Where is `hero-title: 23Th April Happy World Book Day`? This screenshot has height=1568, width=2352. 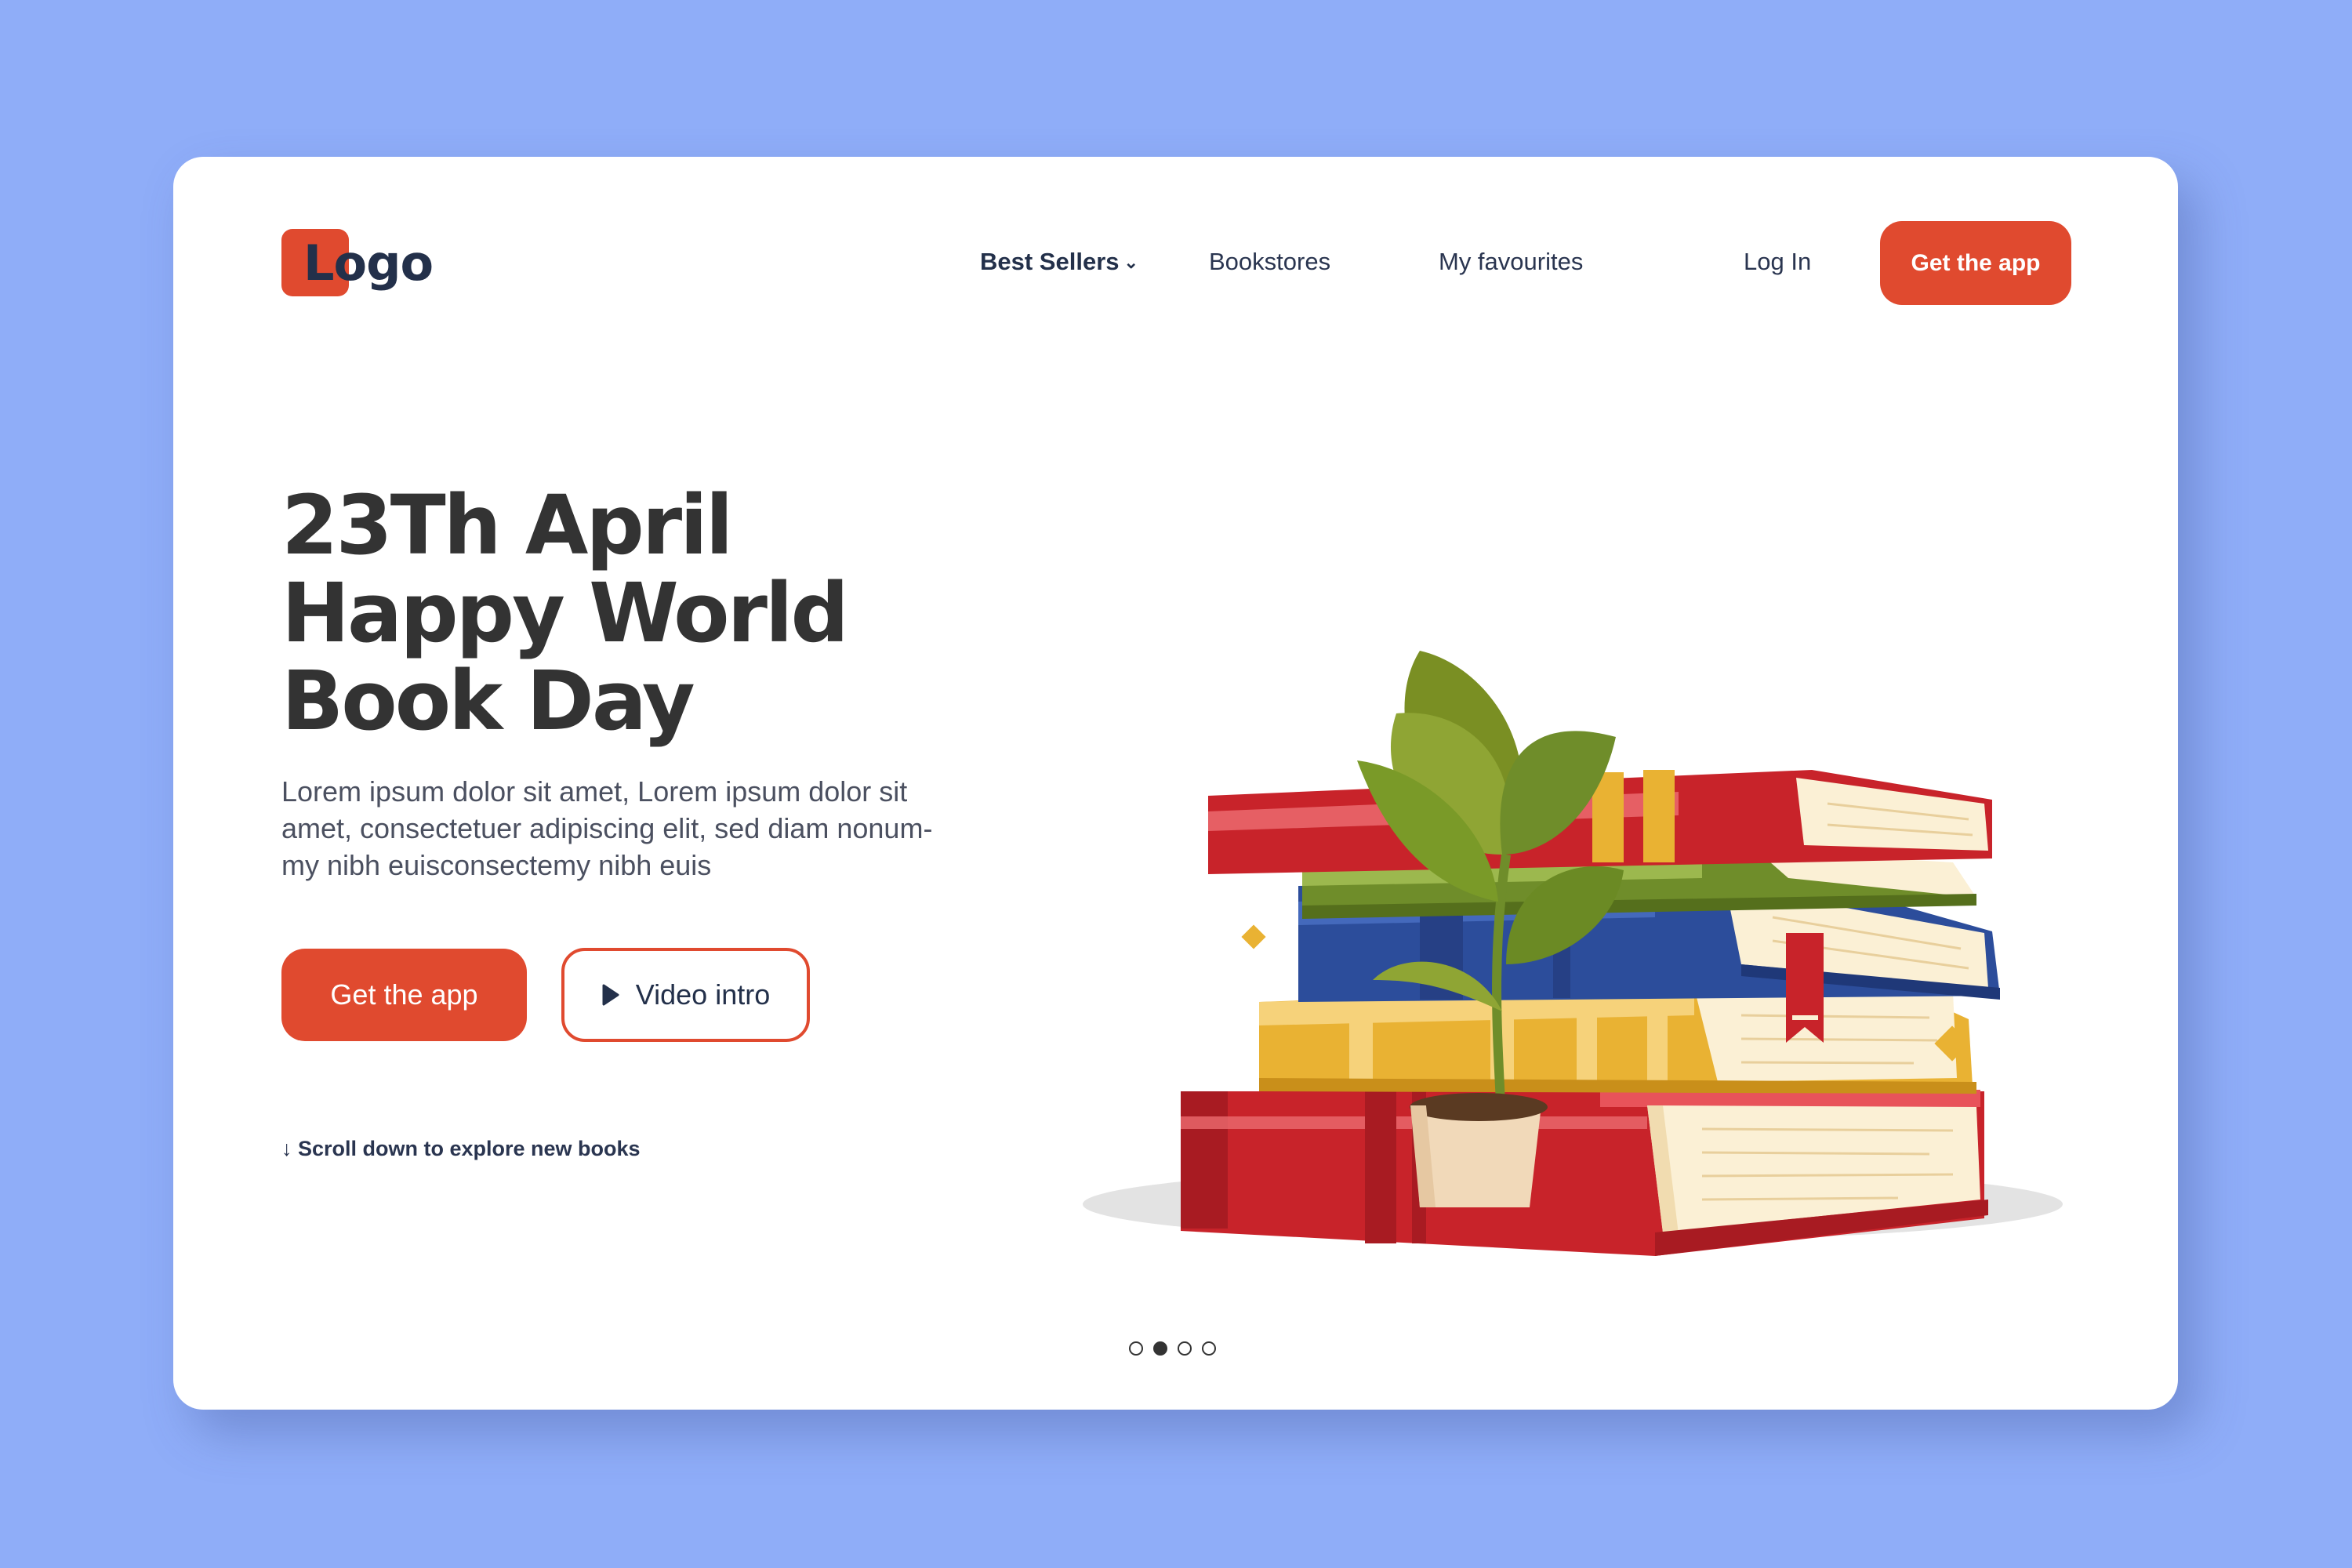
hero-title: 23Th April Happy World Book Day is located at coordinates (634, 613).